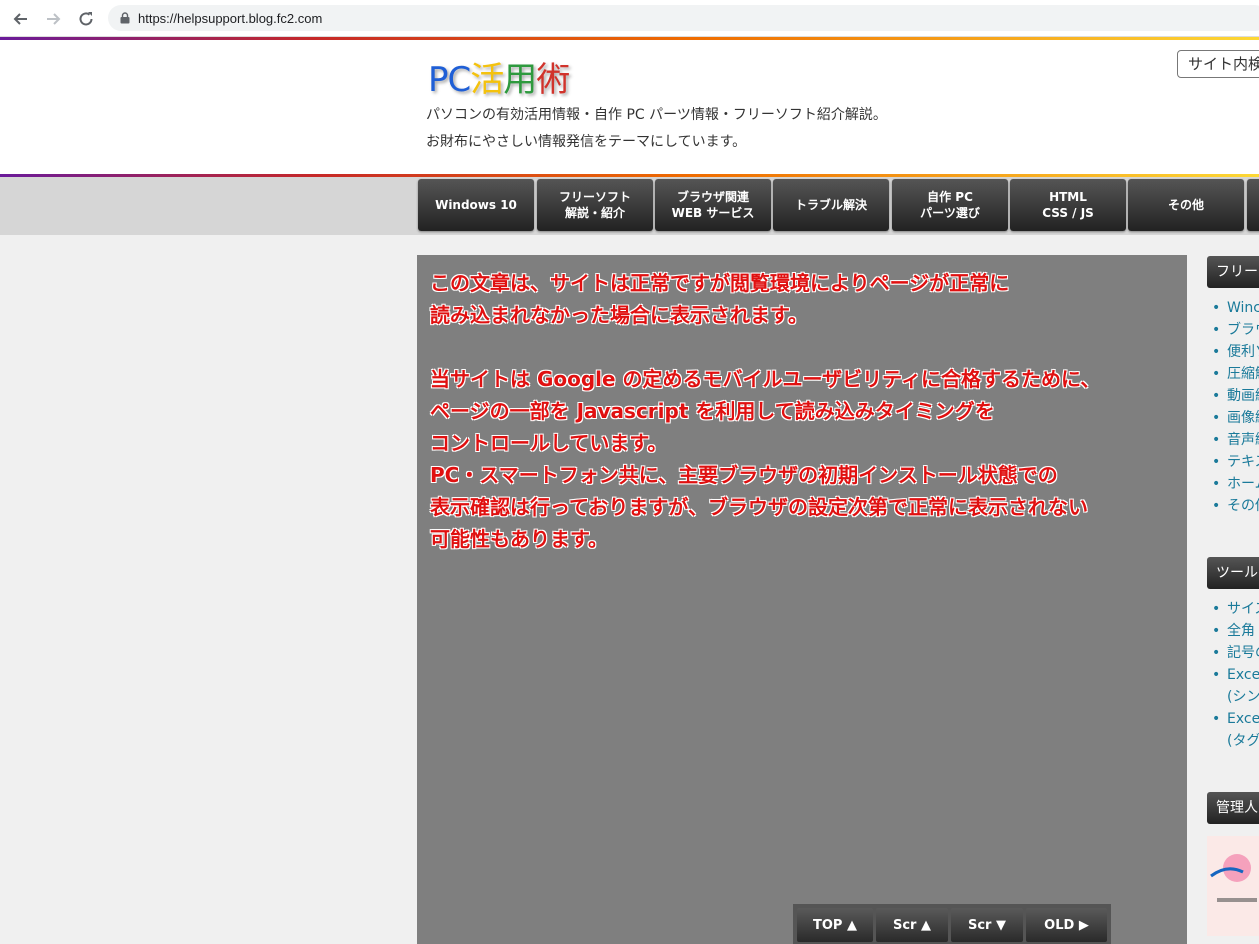 The width and height of the screenshot is (1259, 944). What do you see at coordinates (1235, 697) in the screenshot?
I see `sidebar-link-cont: (シン` at bounding box center [1235, 697].